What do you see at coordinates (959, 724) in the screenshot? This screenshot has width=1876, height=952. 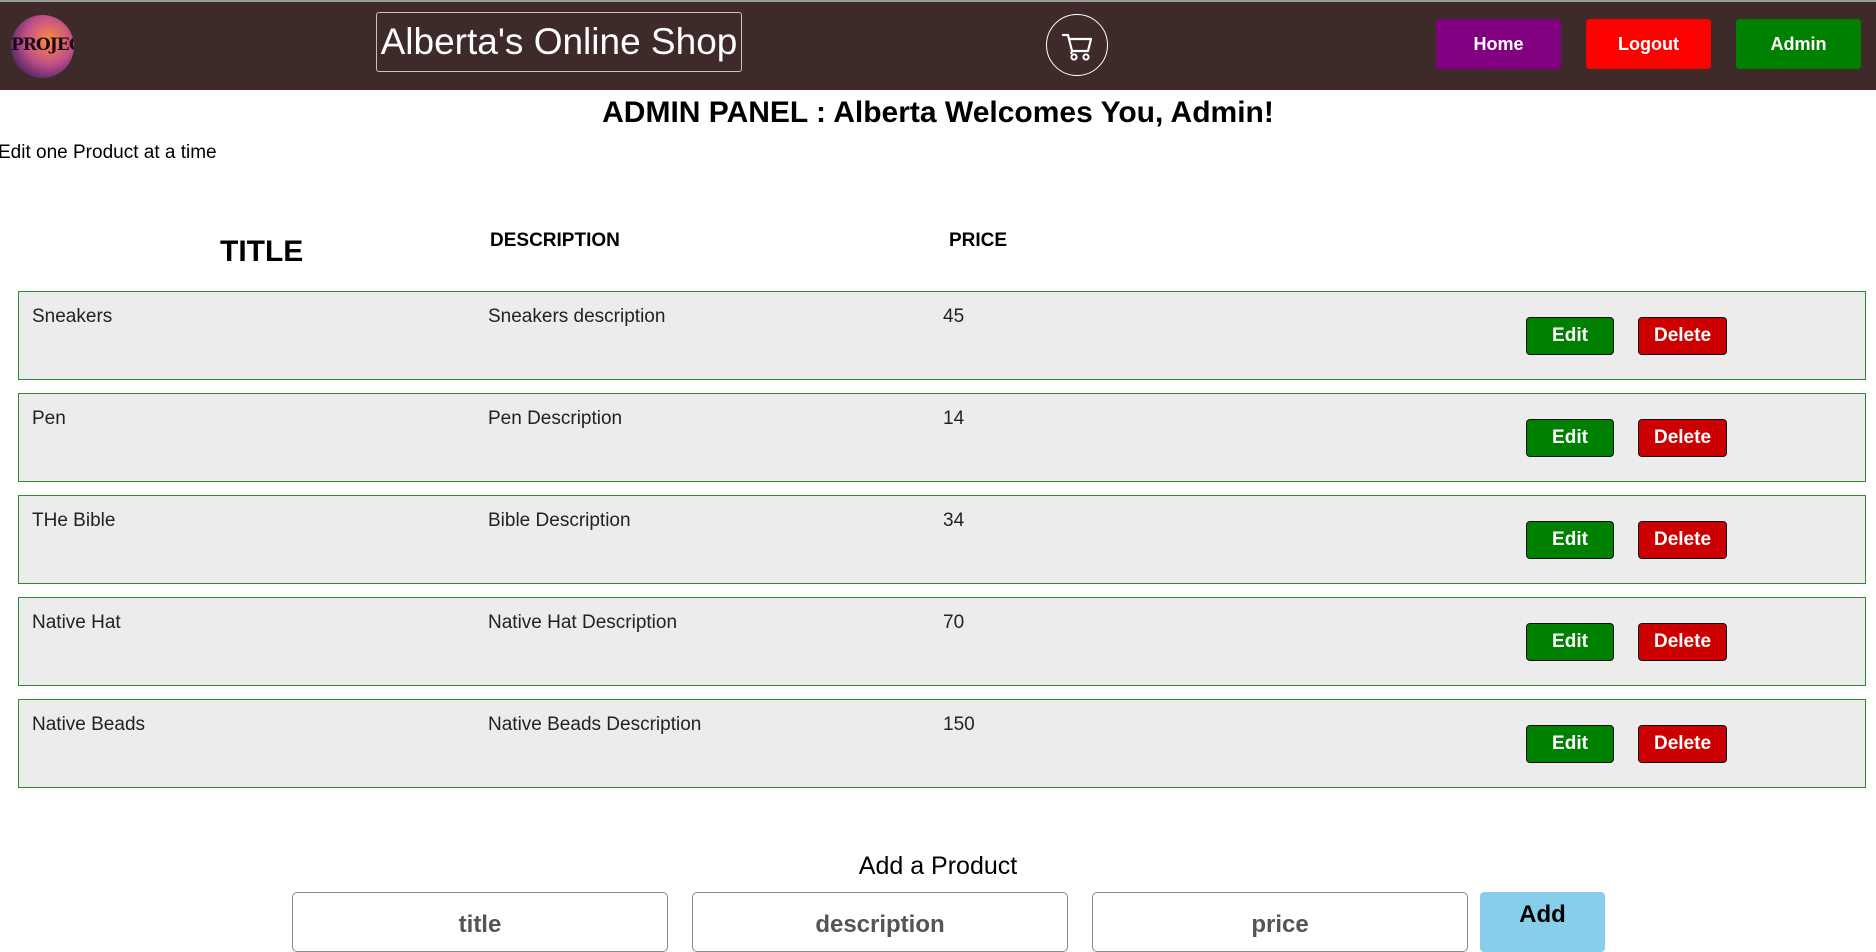 I see `product-price: 150` at bounding box center [959, 724].